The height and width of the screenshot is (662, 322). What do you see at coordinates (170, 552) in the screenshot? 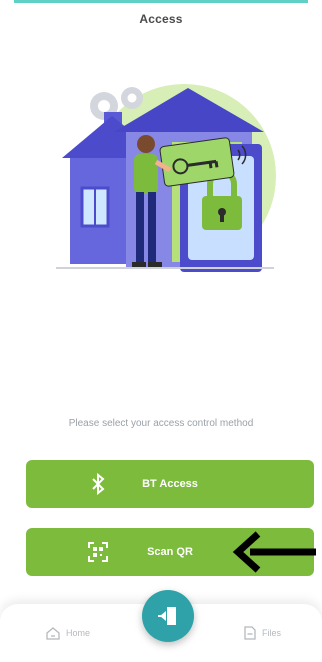
I see `scan-qr-label: Scan QR` at bounding box center [170, 552].